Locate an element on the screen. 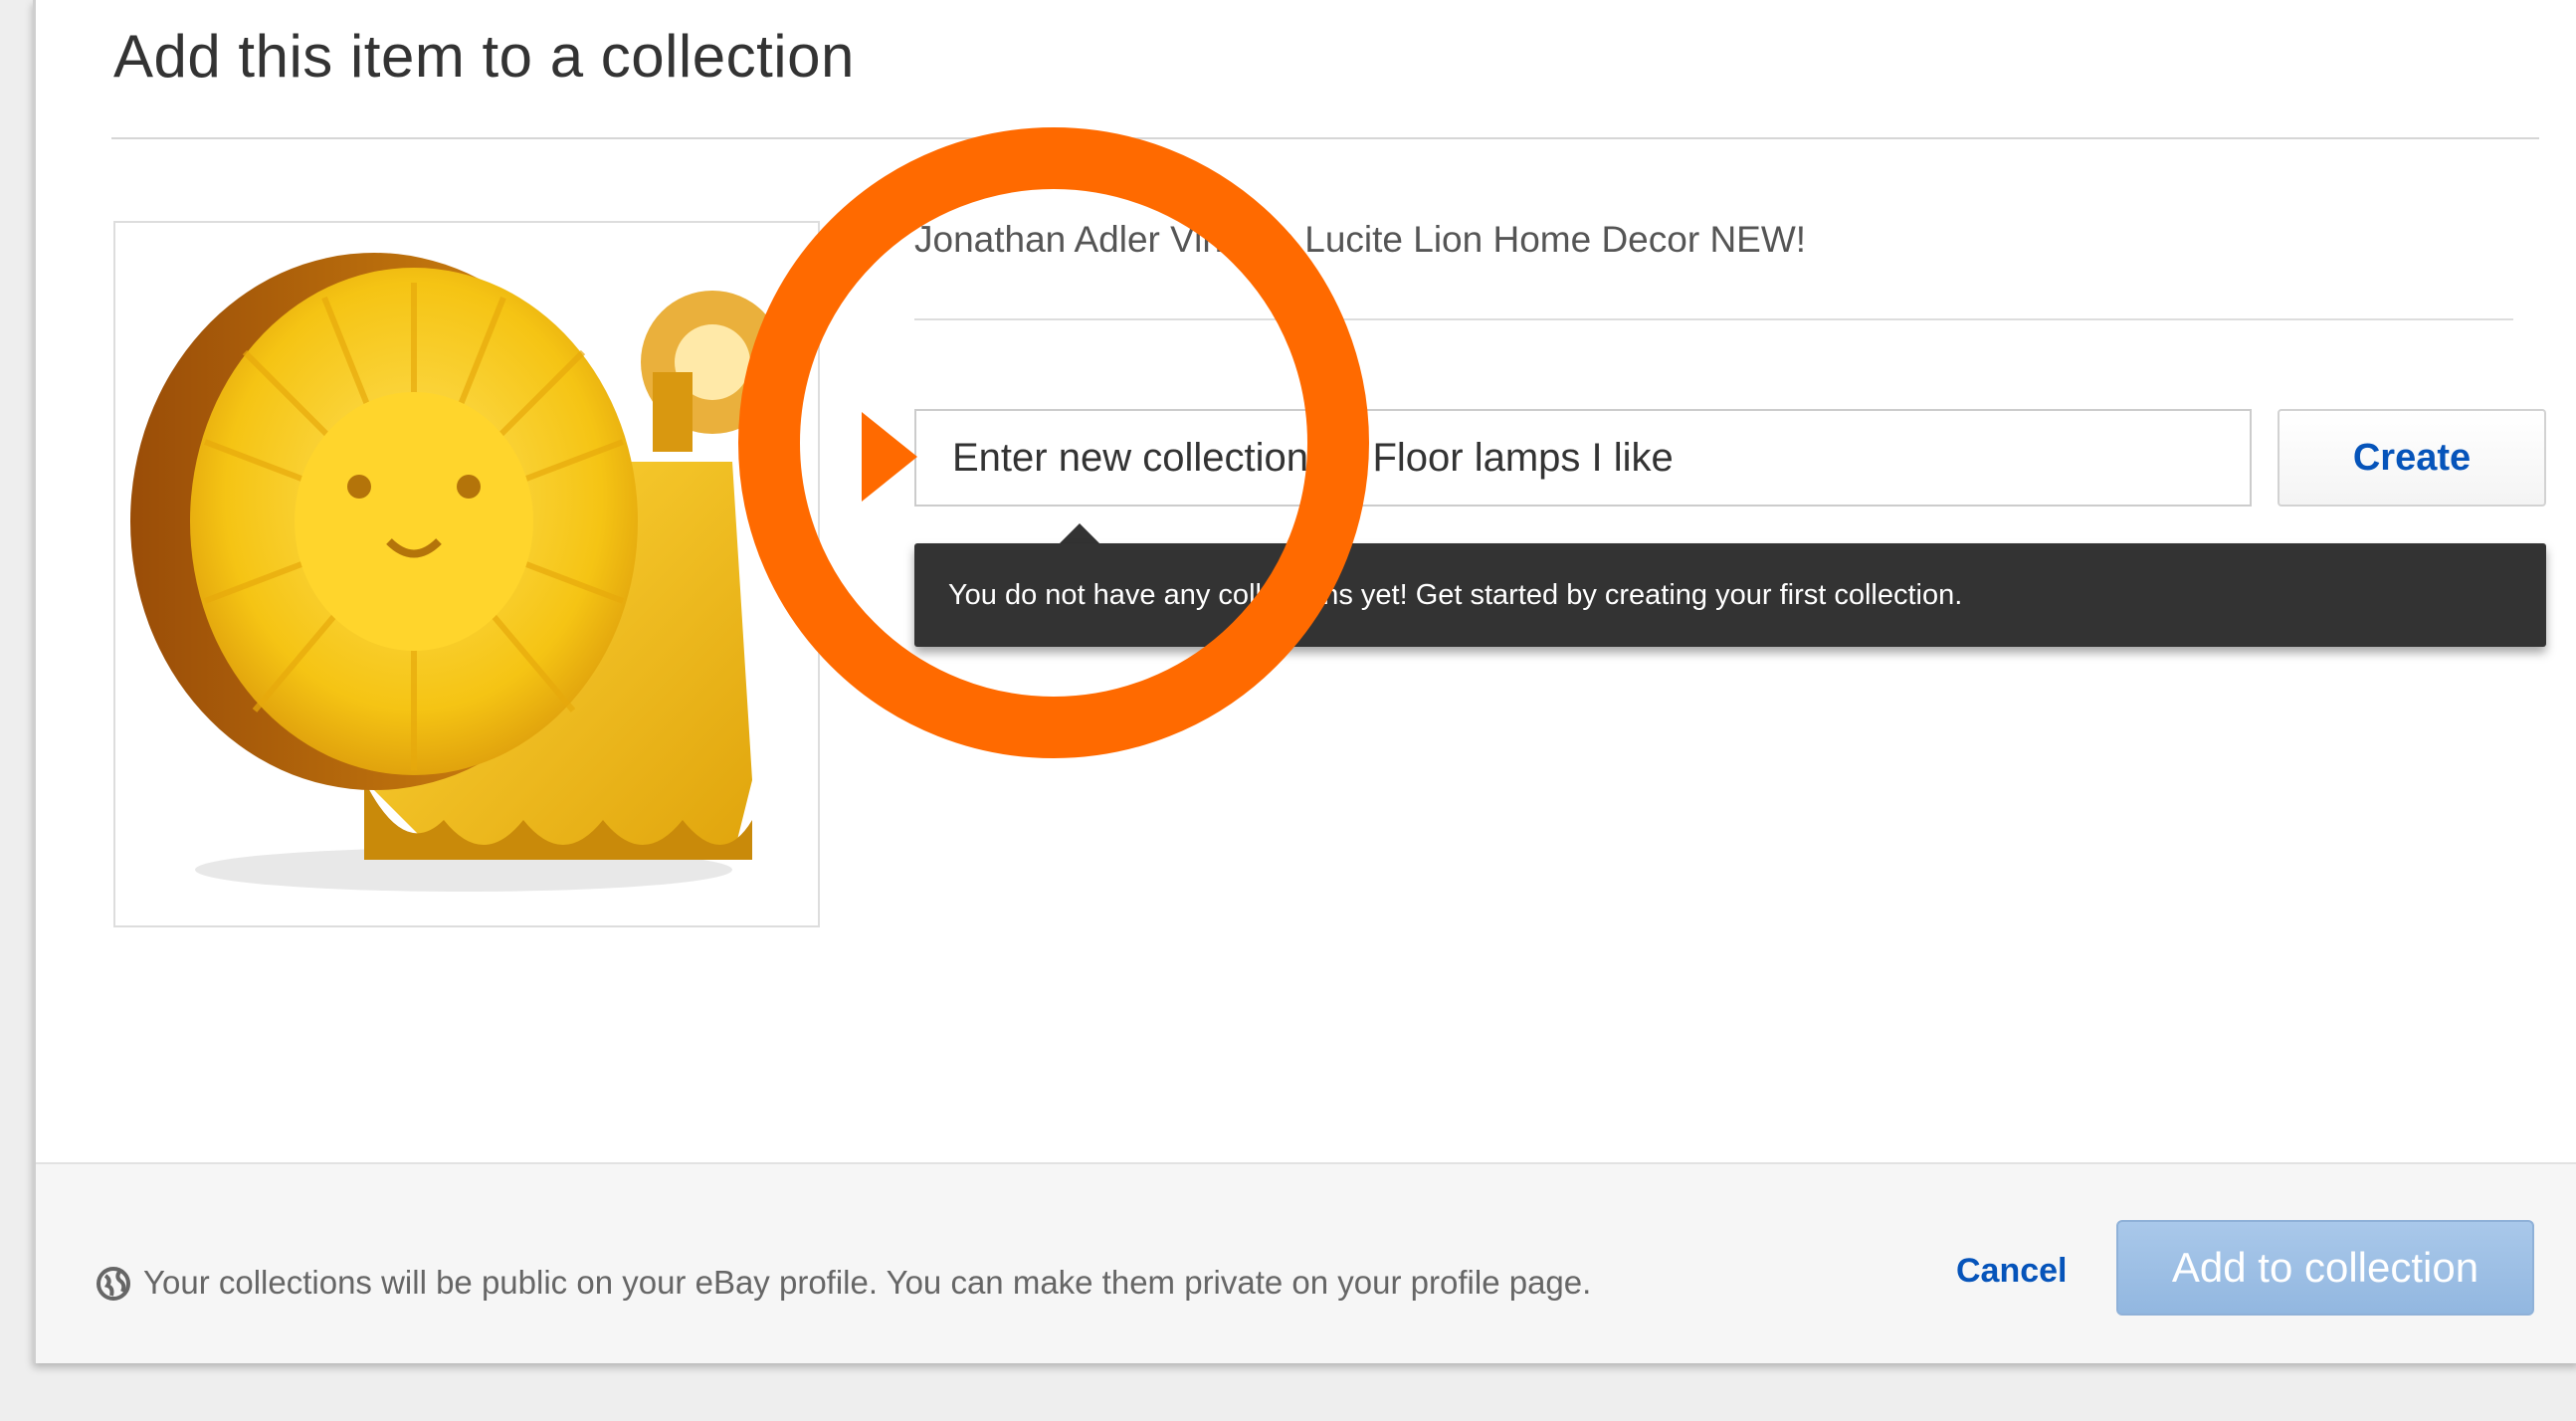 The image size is (2576, 1421). title-divider is located at coordinates (1325, 138).